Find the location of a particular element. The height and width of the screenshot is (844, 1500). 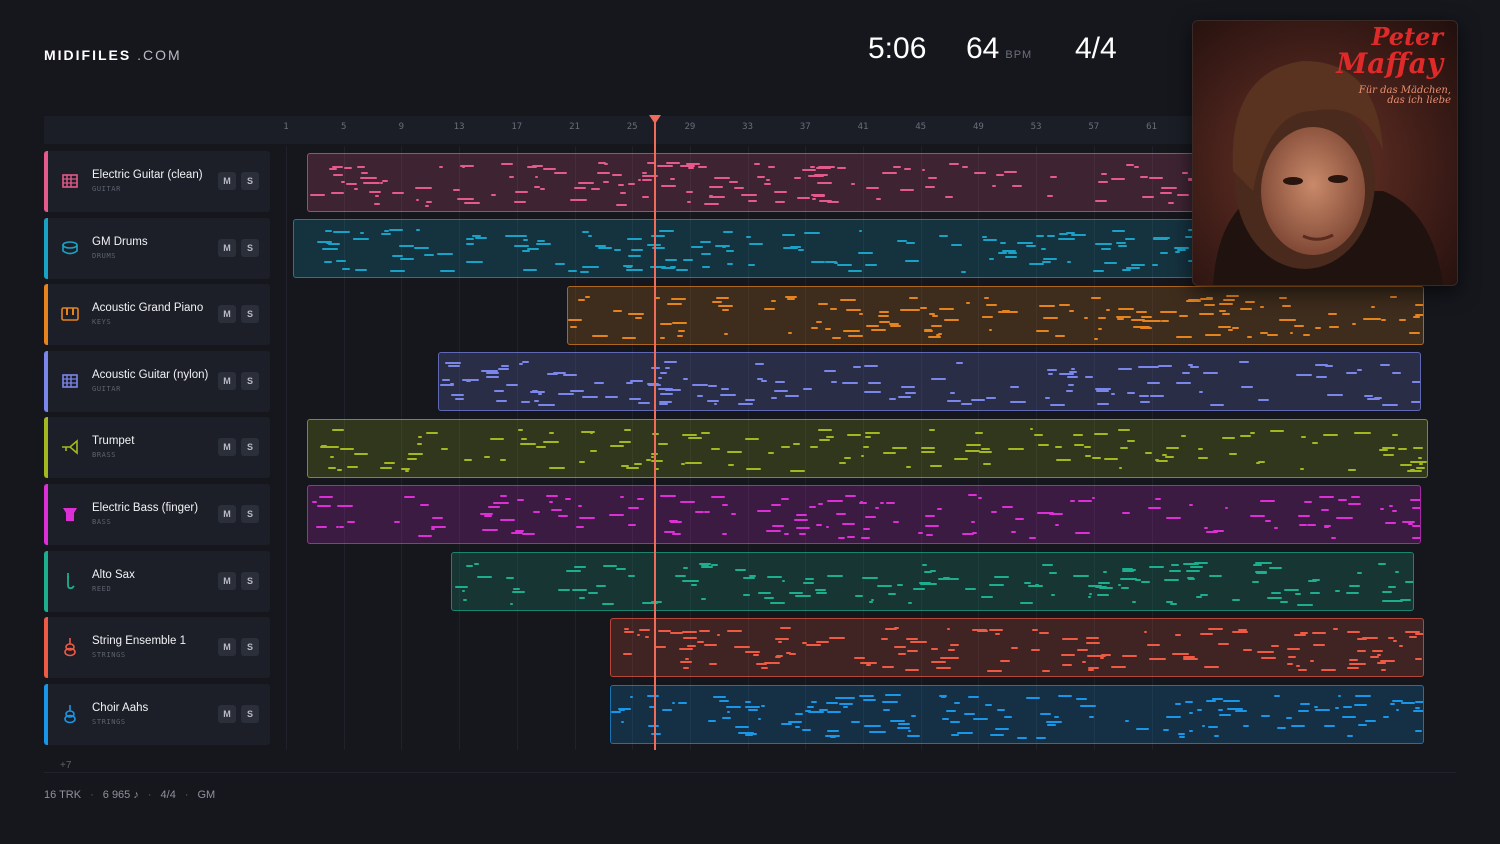

track-header: GM Drums DRUMS M S is located at coordinates (157, 248).